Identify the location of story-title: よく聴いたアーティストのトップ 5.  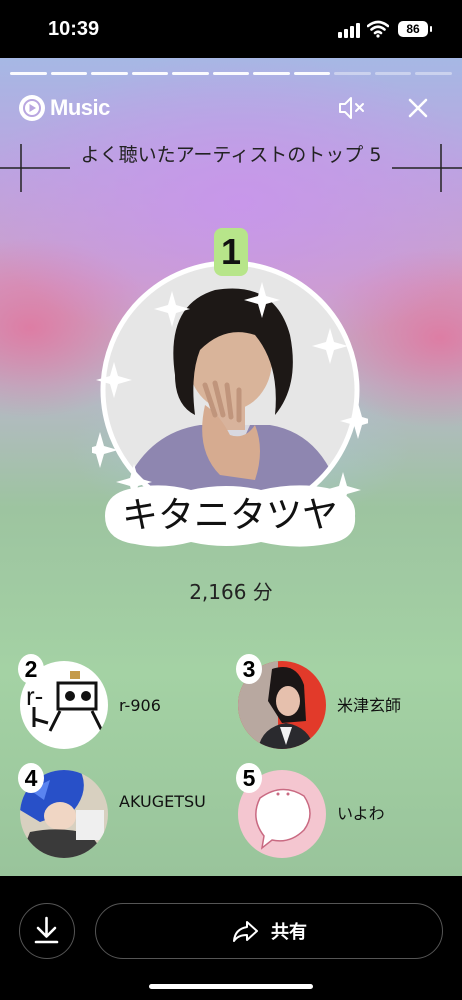
(231, 155).